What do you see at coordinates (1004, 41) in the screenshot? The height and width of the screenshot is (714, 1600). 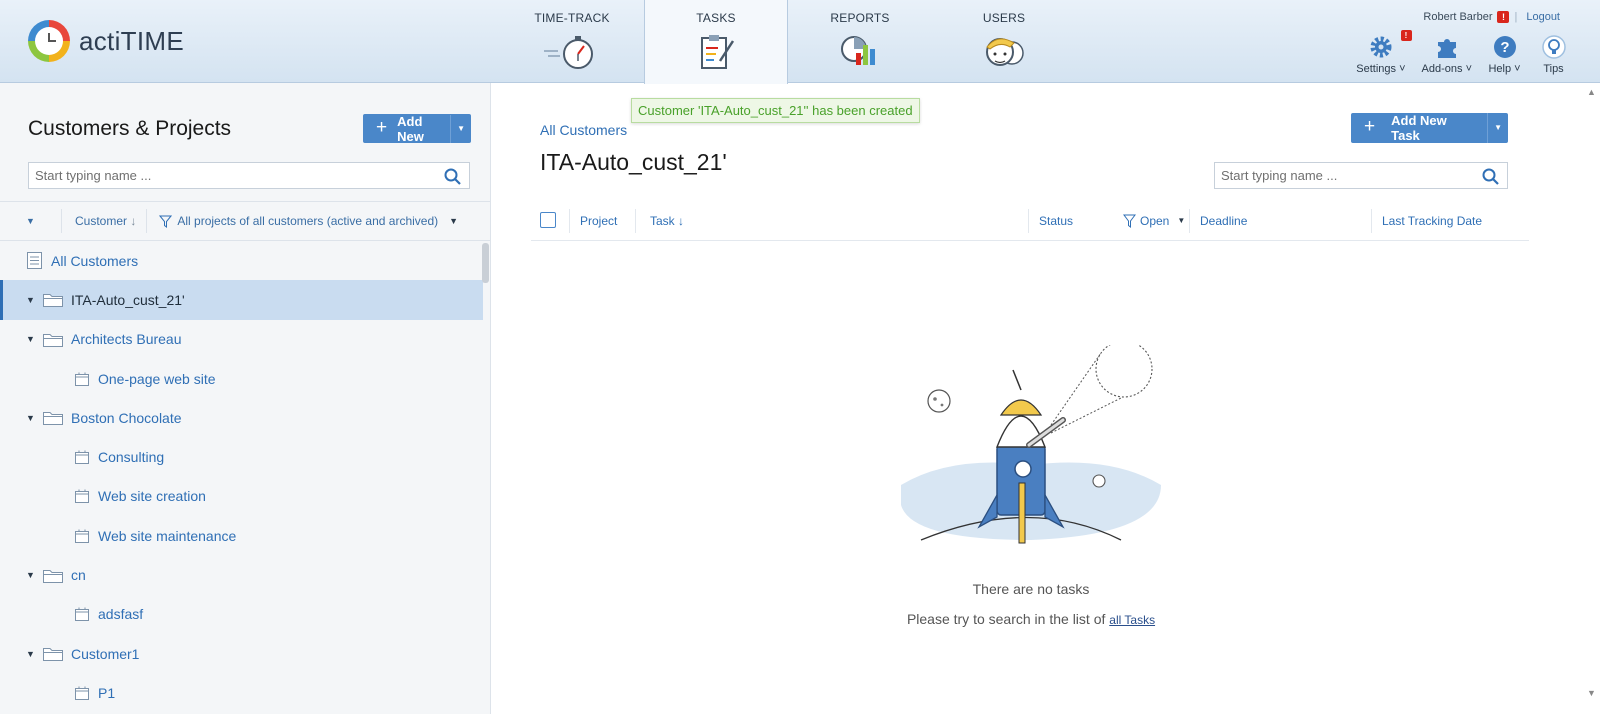 I see `nav-tab-users: USERS` at bounding box center [1004, 41].